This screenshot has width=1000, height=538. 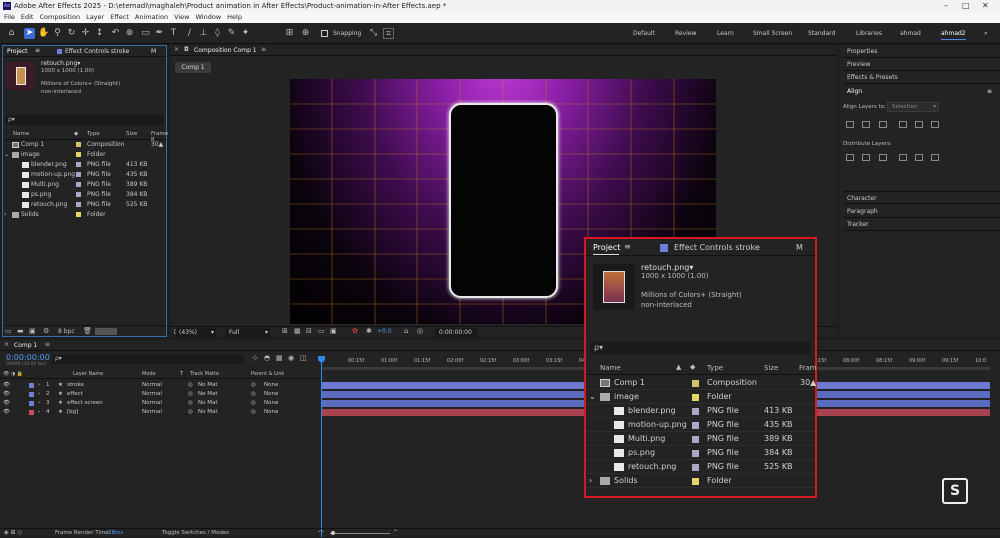 What do you see at coordinates (725, 33) in the screenshot?
I see `workspace-learn: Learn` at bounding box center [725, 33].